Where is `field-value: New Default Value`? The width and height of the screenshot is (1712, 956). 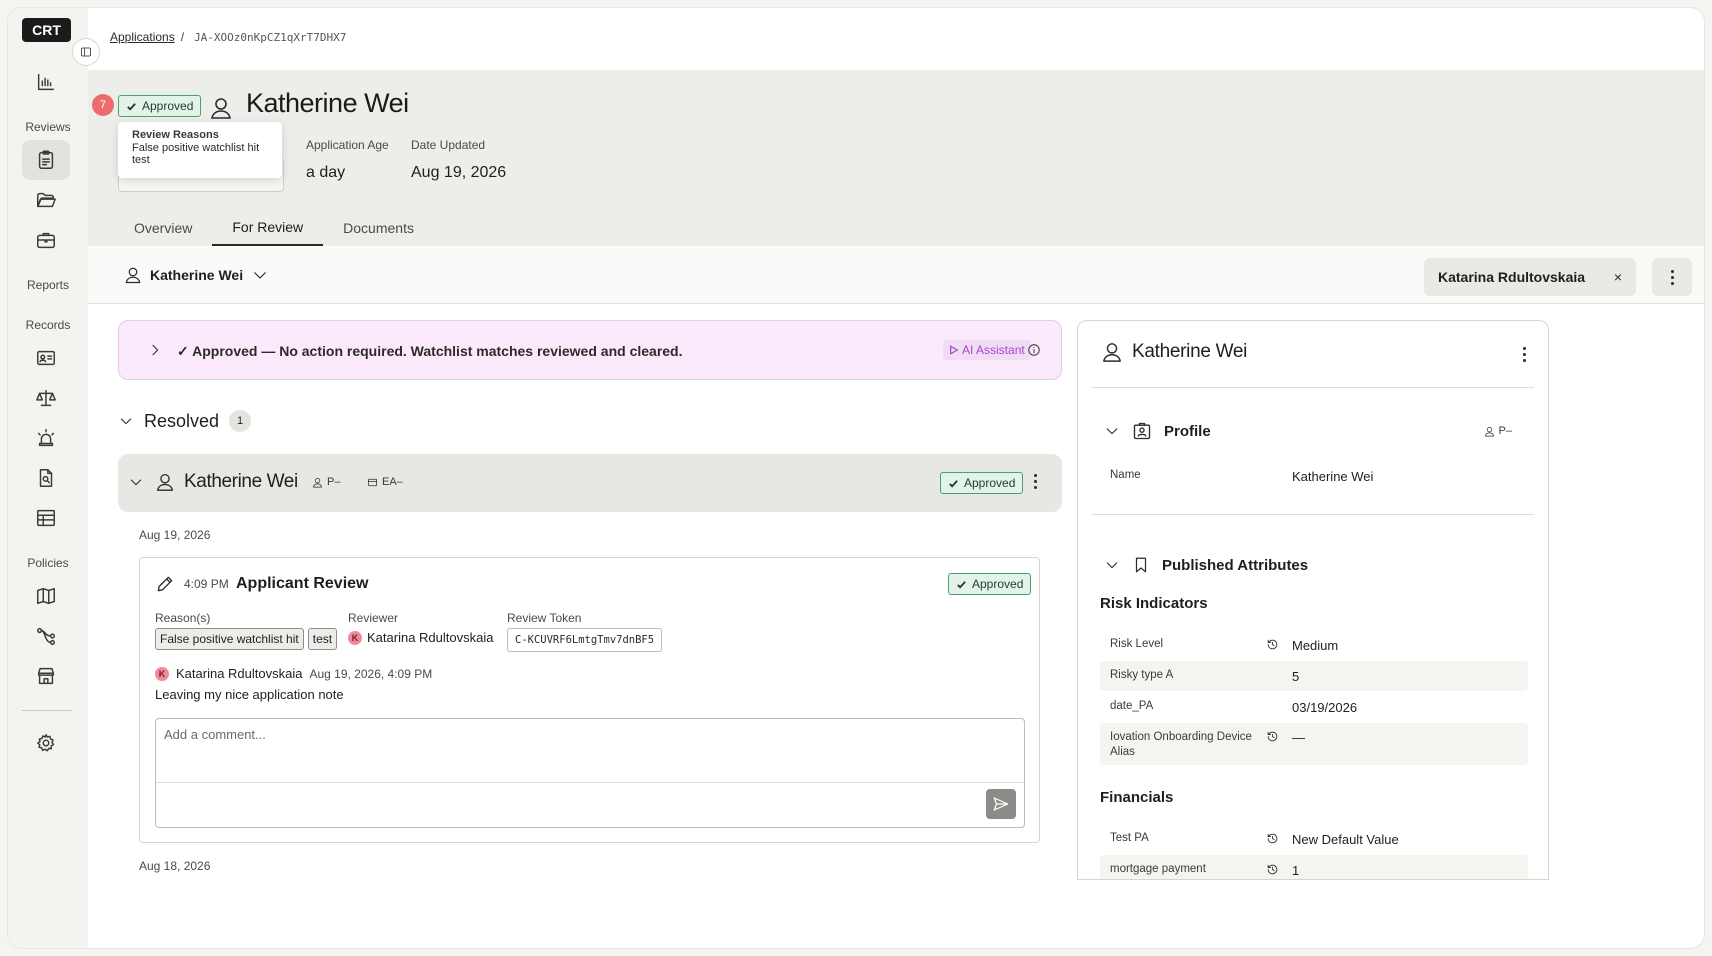 field-value: New Default Value is located at coordinates (1345, 839).